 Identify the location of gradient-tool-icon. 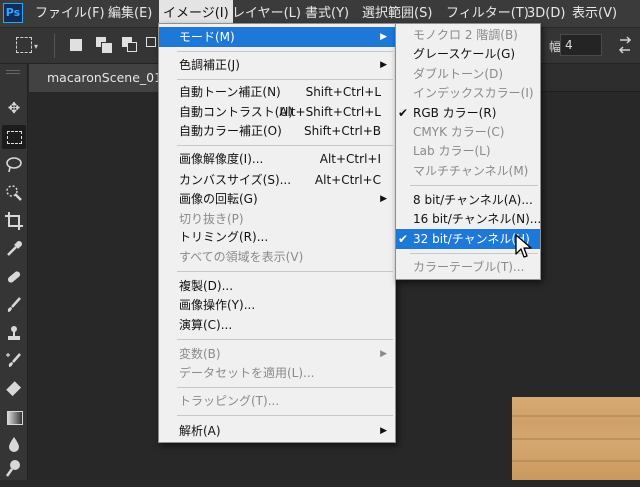
(14, 417).